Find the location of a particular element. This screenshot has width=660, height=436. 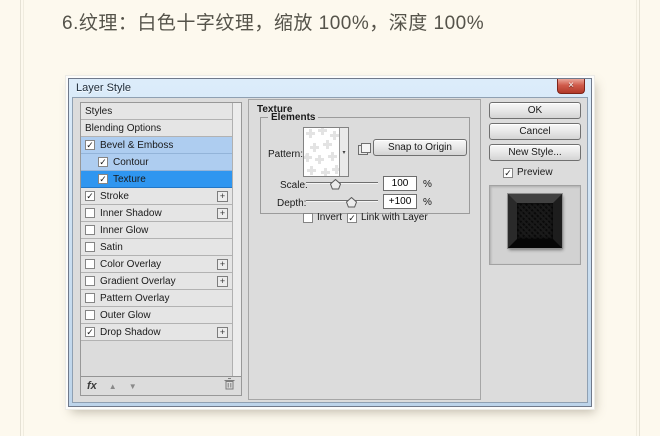

preview-checkbox: ✓ Preview is located at coordinates (528, 172).